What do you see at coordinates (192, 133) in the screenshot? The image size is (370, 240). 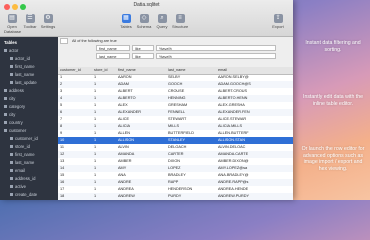 I see `table-cell: BUTTERFIELD` at bounding box center [192, 133].